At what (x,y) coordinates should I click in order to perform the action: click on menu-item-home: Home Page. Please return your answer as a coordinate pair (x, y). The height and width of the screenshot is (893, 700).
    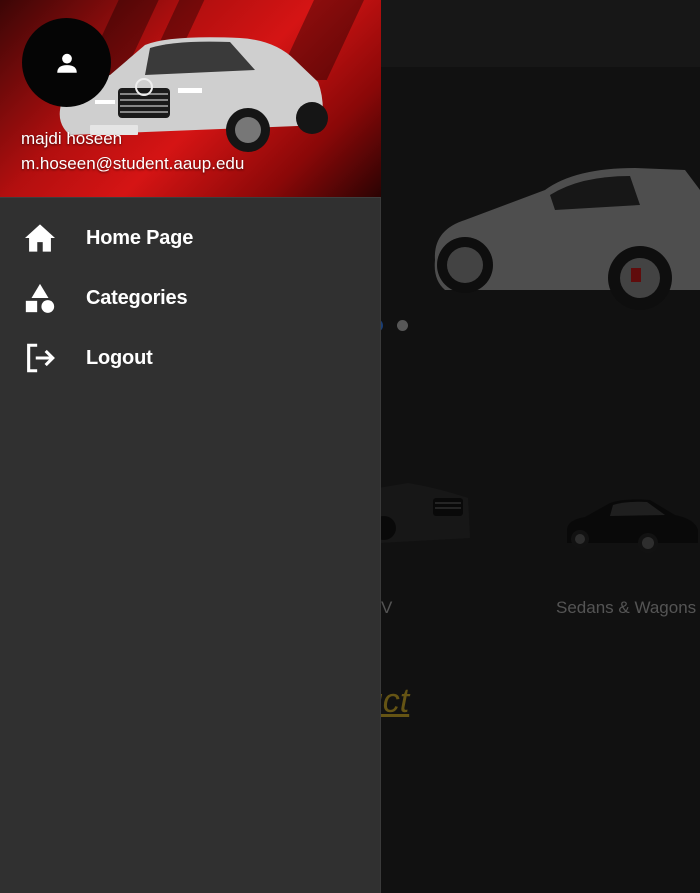
    Looking at the image, I should click on (190, 238).